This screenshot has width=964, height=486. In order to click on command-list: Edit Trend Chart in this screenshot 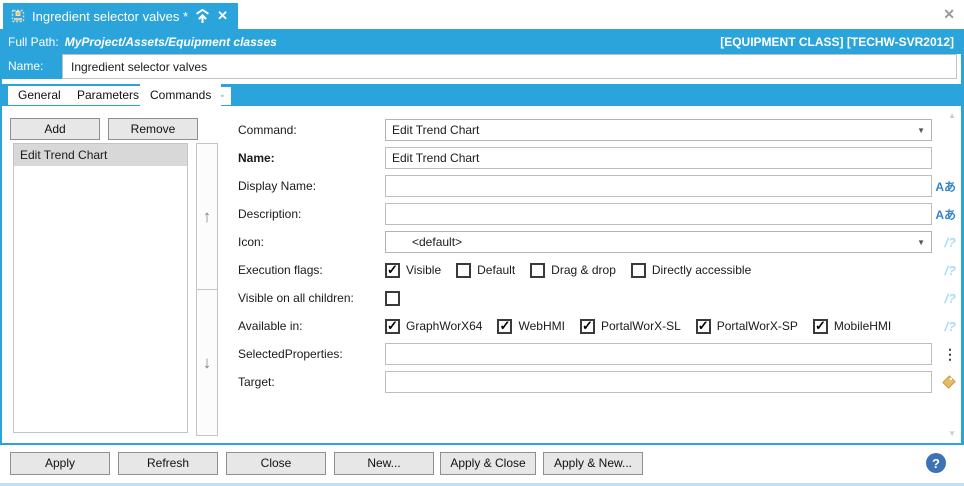, I will do `click(100, 288)`.